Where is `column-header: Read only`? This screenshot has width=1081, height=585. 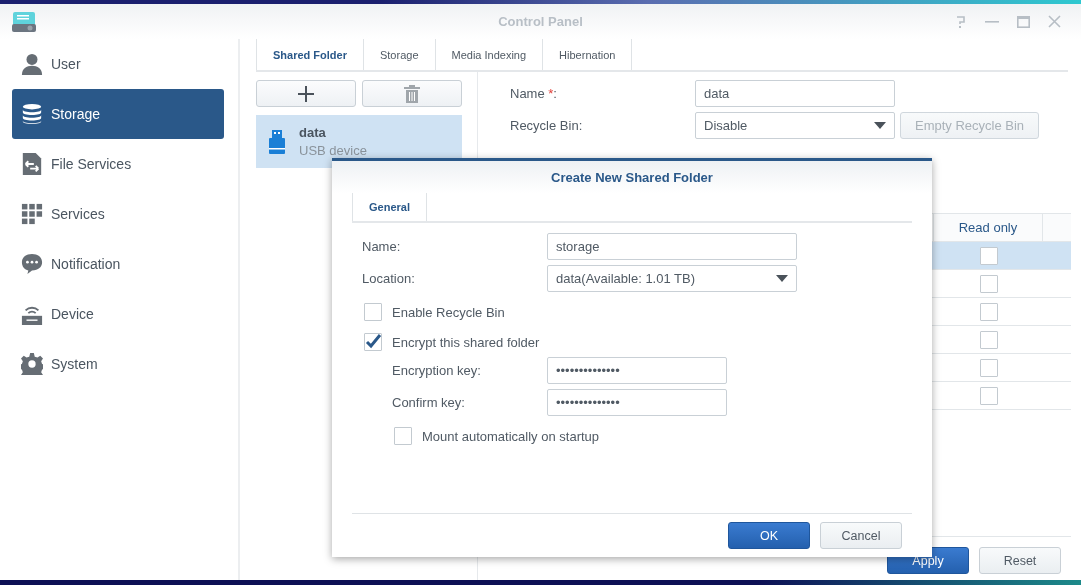
column-header: Read only is located at coordinates (988, 227).